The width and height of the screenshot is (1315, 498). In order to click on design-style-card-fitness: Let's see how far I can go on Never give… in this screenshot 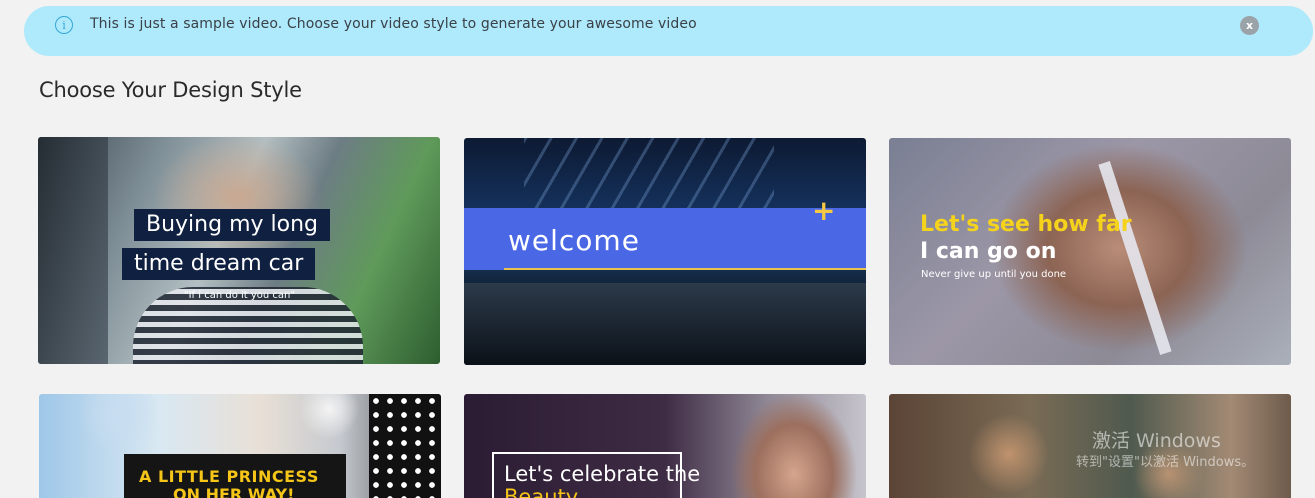, I will do `click(1090, 251)`.